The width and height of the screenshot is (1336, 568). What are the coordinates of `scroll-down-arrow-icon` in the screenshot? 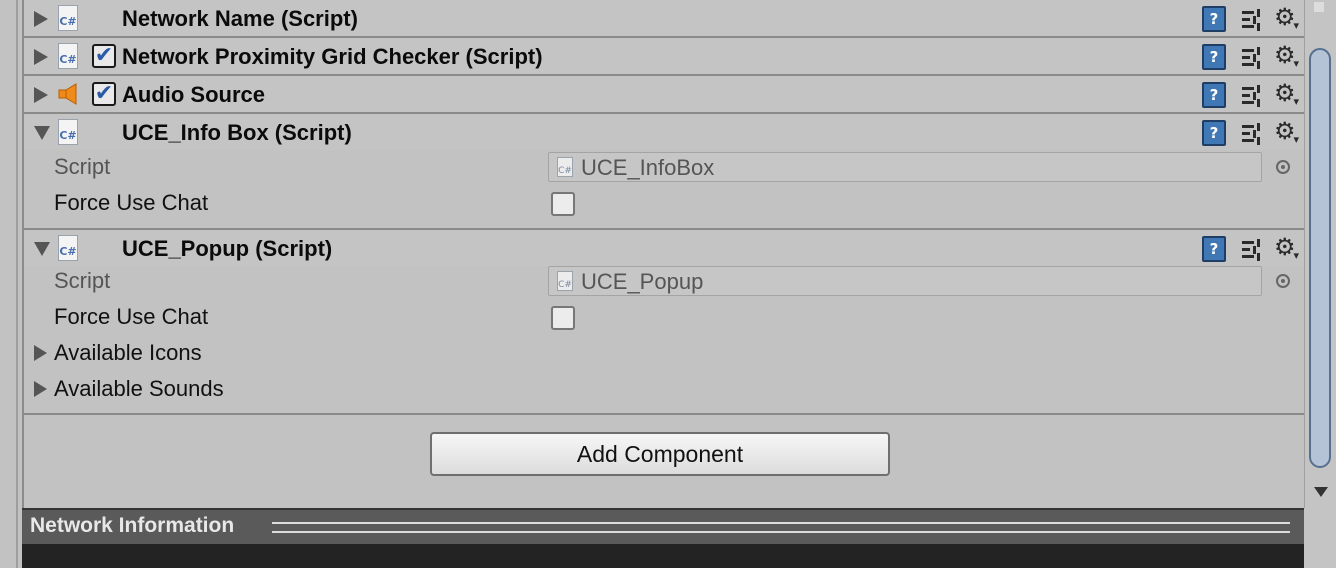 It's located at (1321, 492).